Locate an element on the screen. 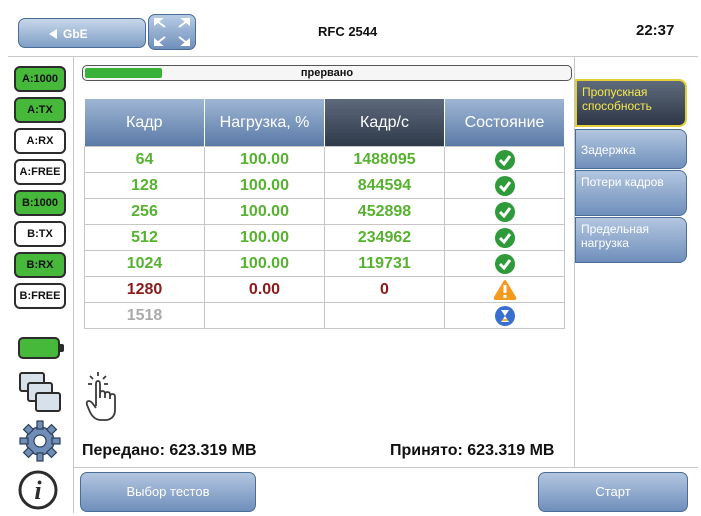  frame-size-cell: 128 is located at coordinates (144, 185).